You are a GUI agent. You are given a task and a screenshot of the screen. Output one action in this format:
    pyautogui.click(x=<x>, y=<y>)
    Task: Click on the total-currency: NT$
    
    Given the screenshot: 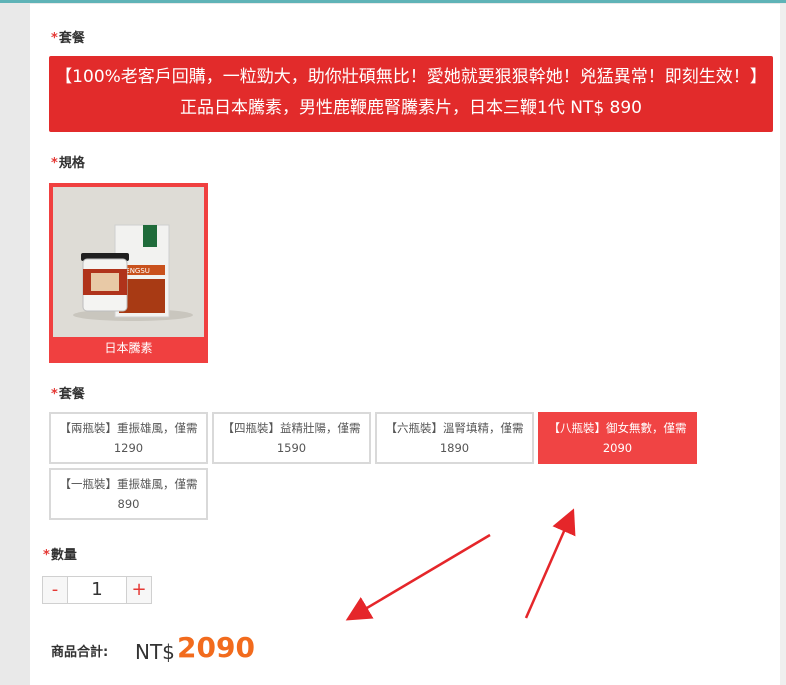 What is the action you would take?
    pyautogui.click(x=155, y=652)
    